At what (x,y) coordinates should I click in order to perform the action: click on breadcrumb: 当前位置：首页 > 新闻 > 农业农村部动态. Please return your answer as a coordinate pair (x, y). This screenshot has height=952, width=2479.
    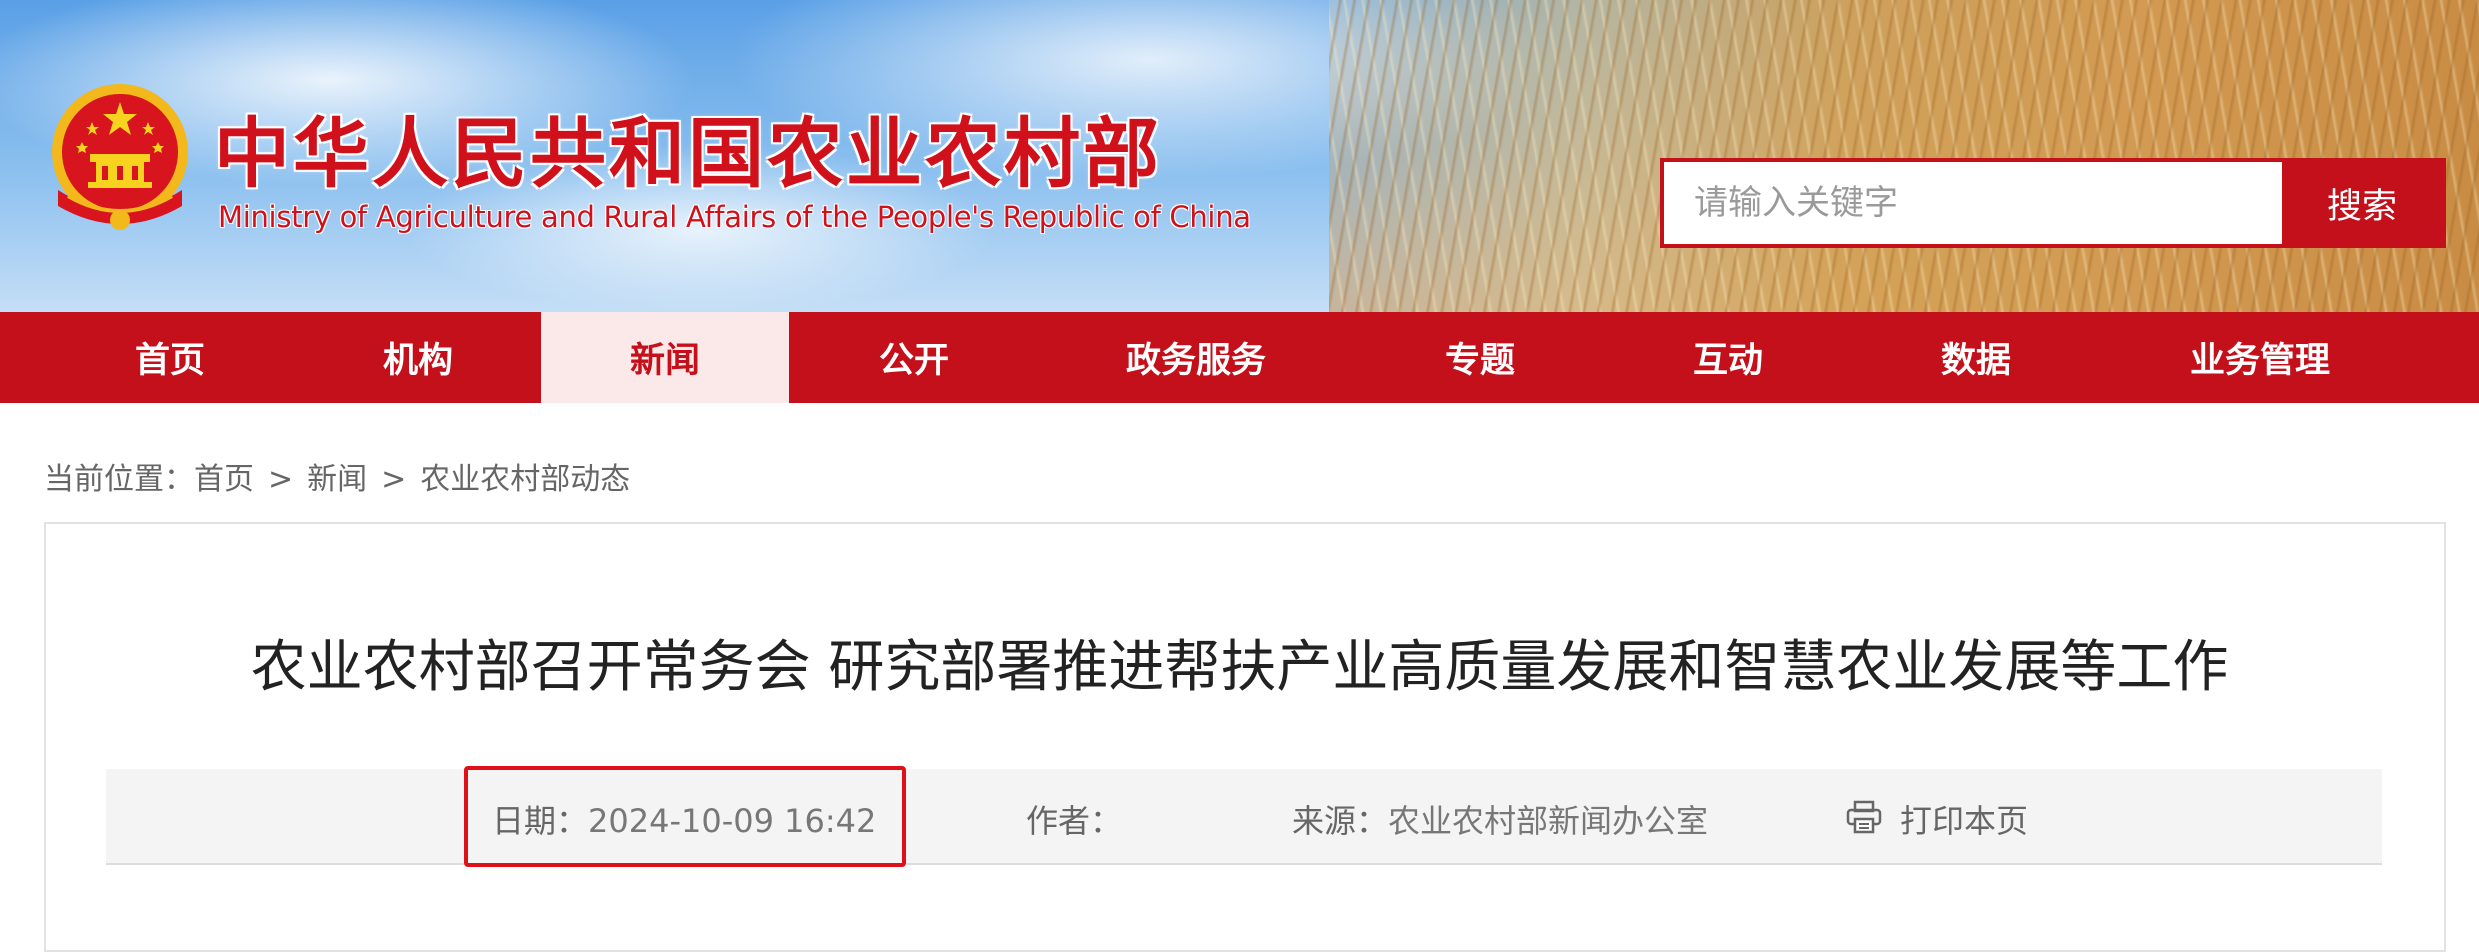
    Looking at the image, I should click on (337, 476).